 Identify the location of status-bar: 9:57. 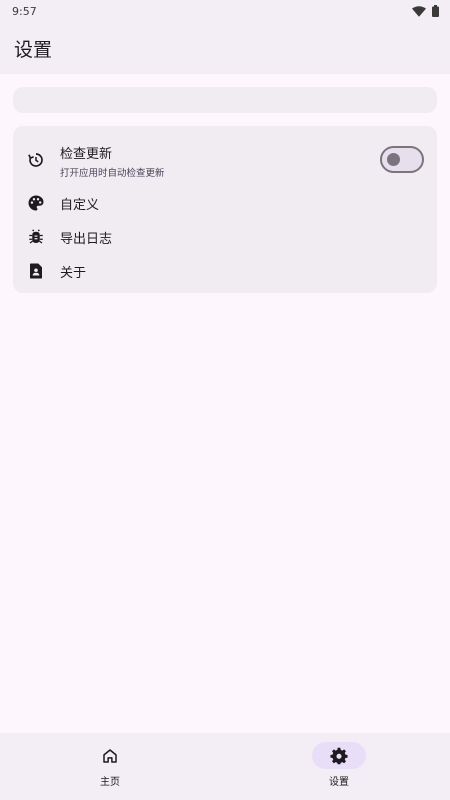
(225, 11).